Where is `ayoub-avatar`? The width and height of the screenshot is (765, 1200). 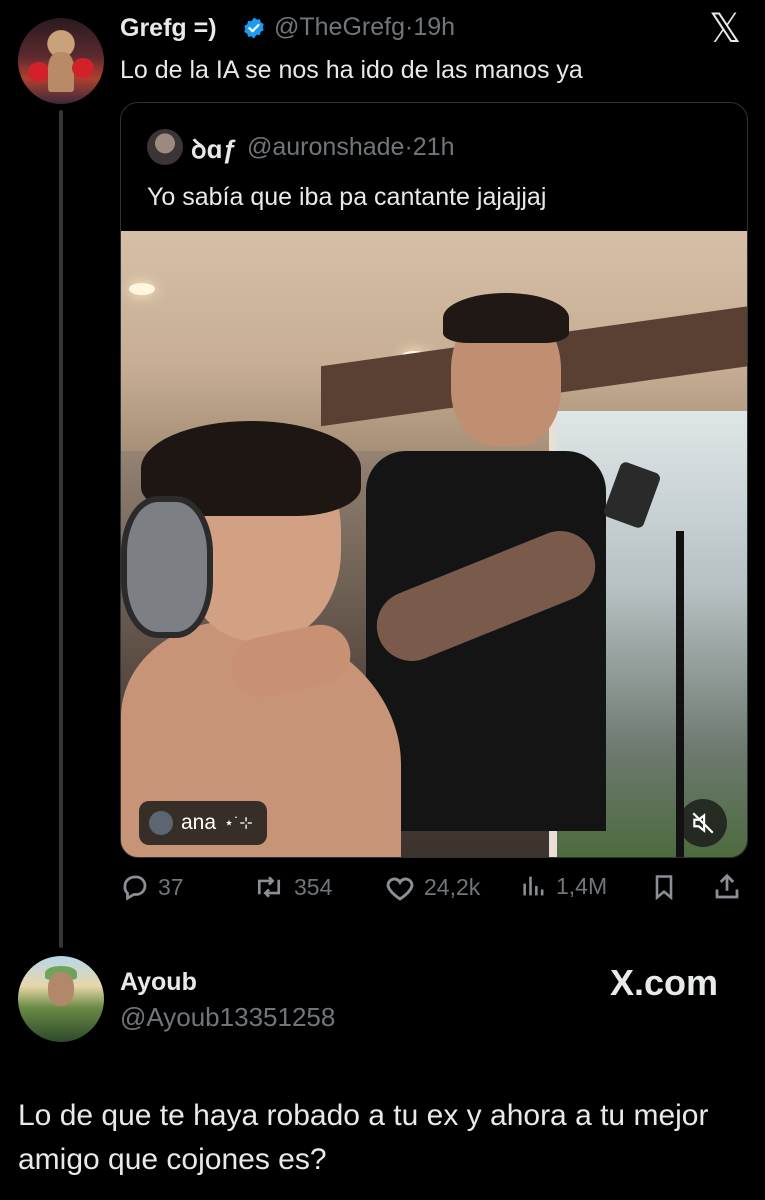 ayoub-avatar is located at coordinates (61, 999).